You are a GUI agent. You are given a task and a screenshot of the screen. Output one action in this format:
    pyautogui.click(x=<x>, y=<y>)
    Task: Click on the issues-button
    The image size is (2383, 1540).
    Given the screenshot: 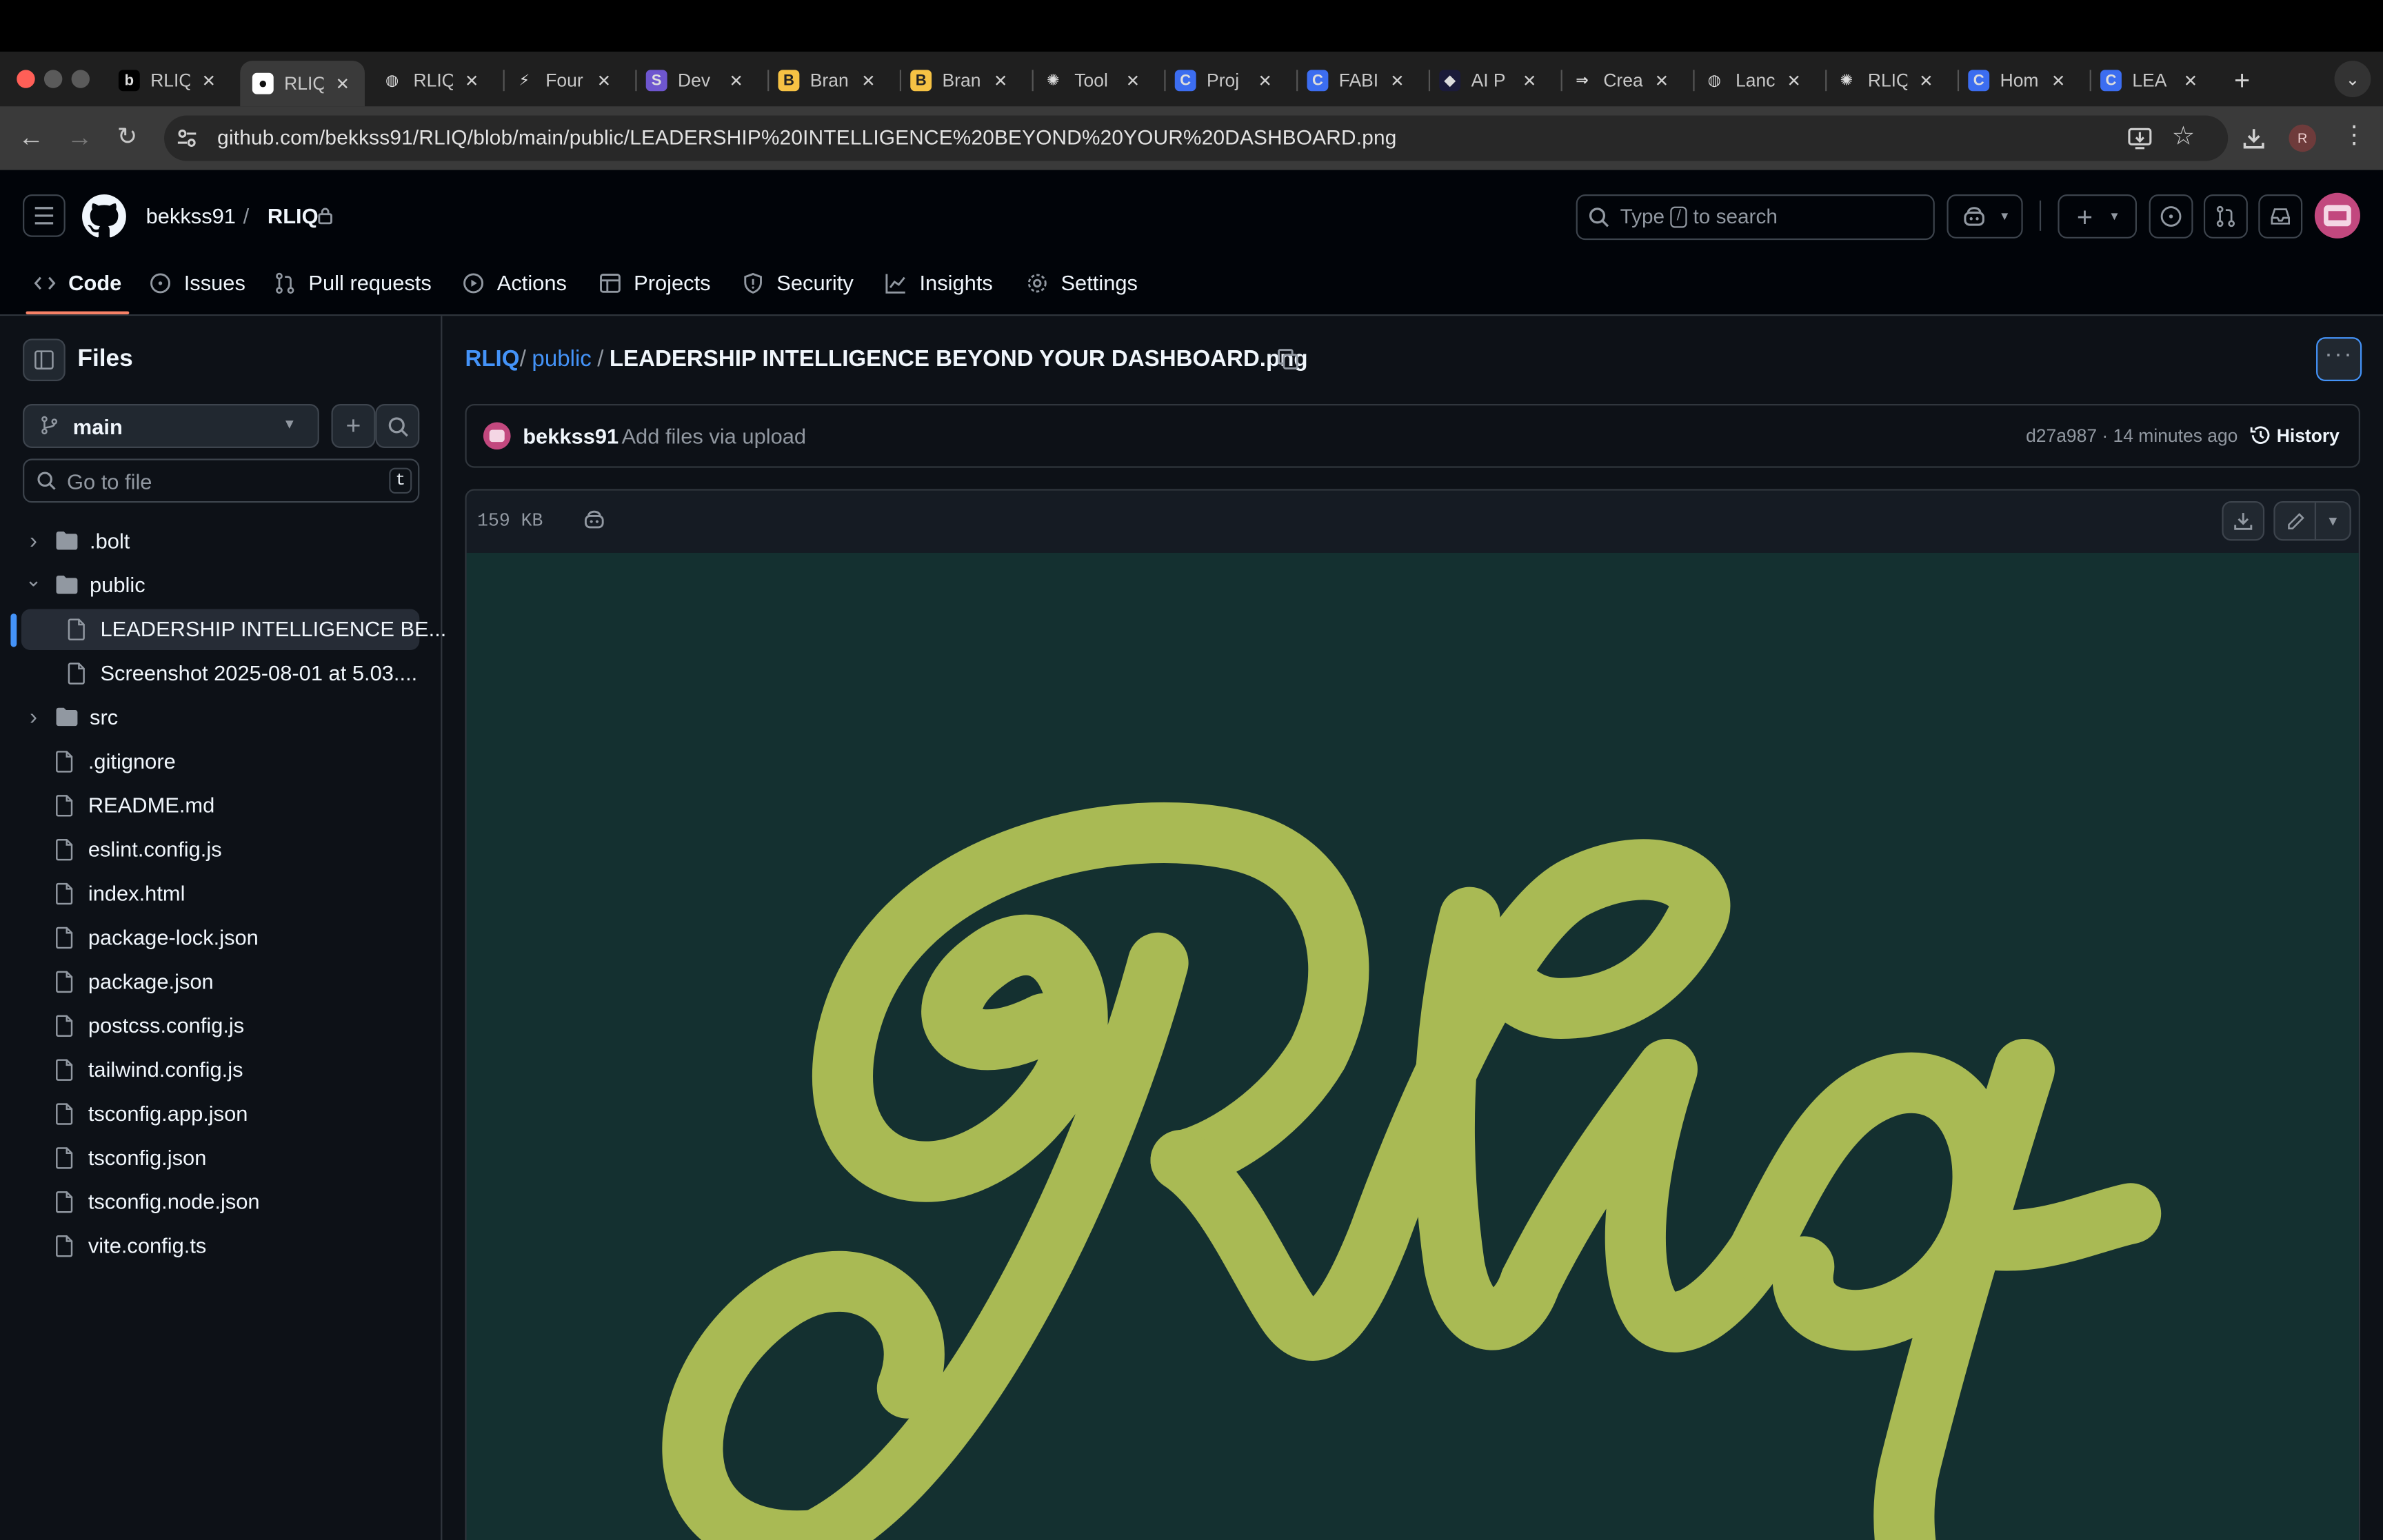 What is the action you would take?
    pyautogui.click(x=2171, y=217)
    